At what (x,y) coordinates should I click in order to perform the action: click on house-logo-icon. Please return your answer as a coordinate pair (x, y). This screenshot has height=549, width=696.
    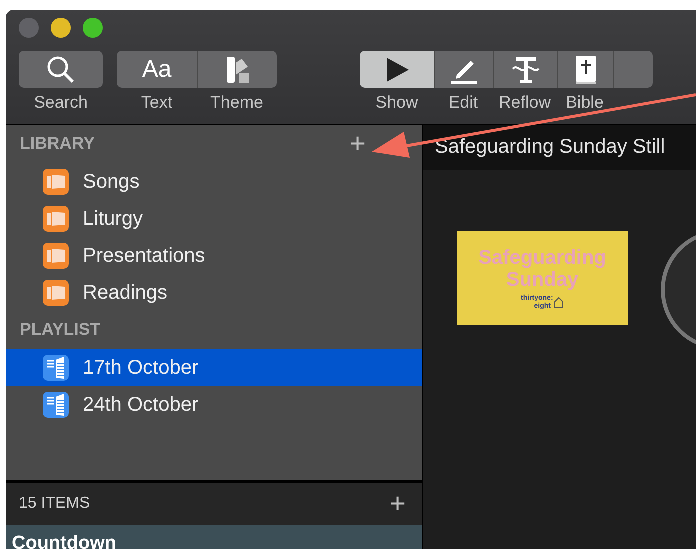
    Looking at the image, I should click on (559, 303).